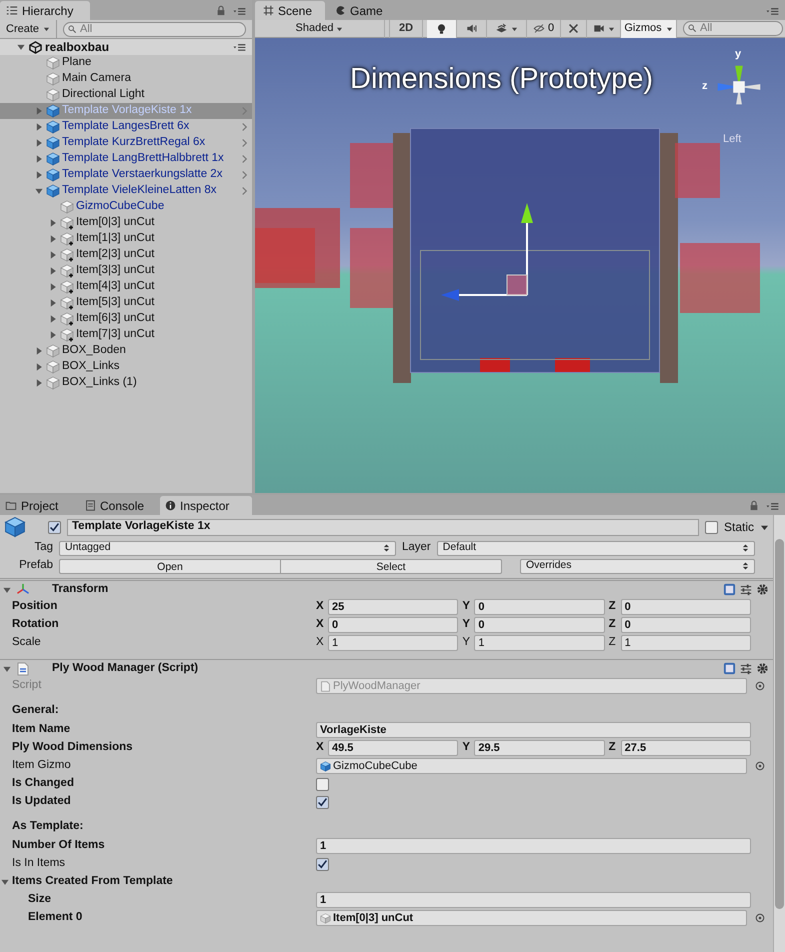 The height and width of the screenshot is (952, 785). Describe the element at coordinates (126, 223) in the screenshot. I see `hierarchy-item: Item[0|3] unCut` at that location.